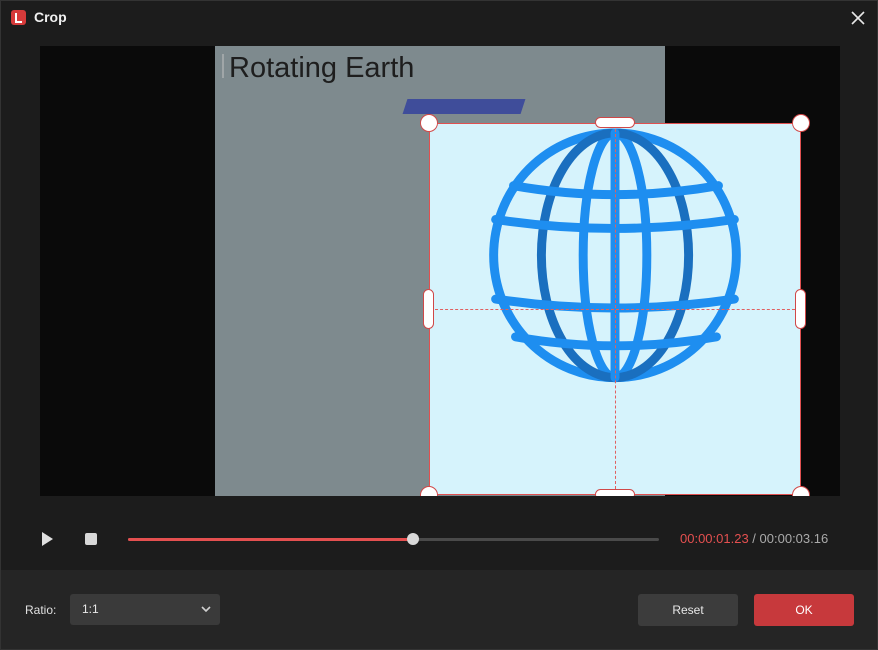 The height and width of the screenshot is (650, 878). I want to click on crop-guide-vertical, so click(615, 309).